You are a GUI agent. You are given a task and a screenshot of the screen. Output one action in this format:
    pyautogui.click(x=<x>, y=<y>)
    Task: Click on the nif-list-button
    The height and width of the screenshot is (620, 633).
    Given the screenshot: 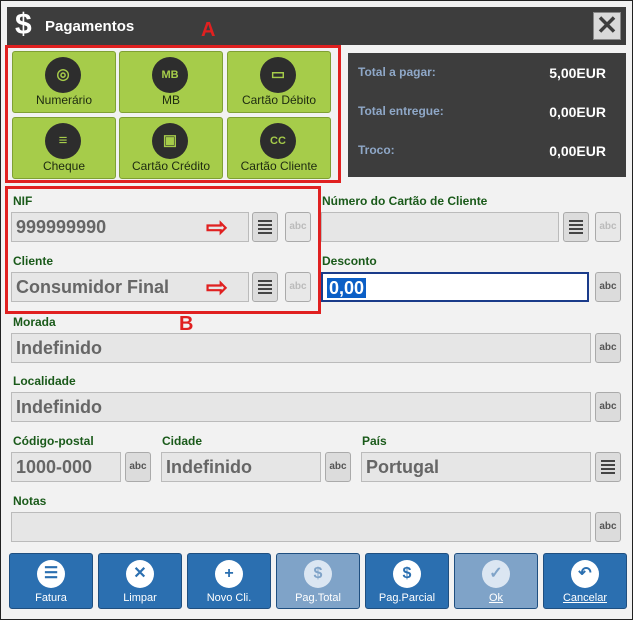 What is the action you would take?
    pyautogui.click(x=265, y=227)
    